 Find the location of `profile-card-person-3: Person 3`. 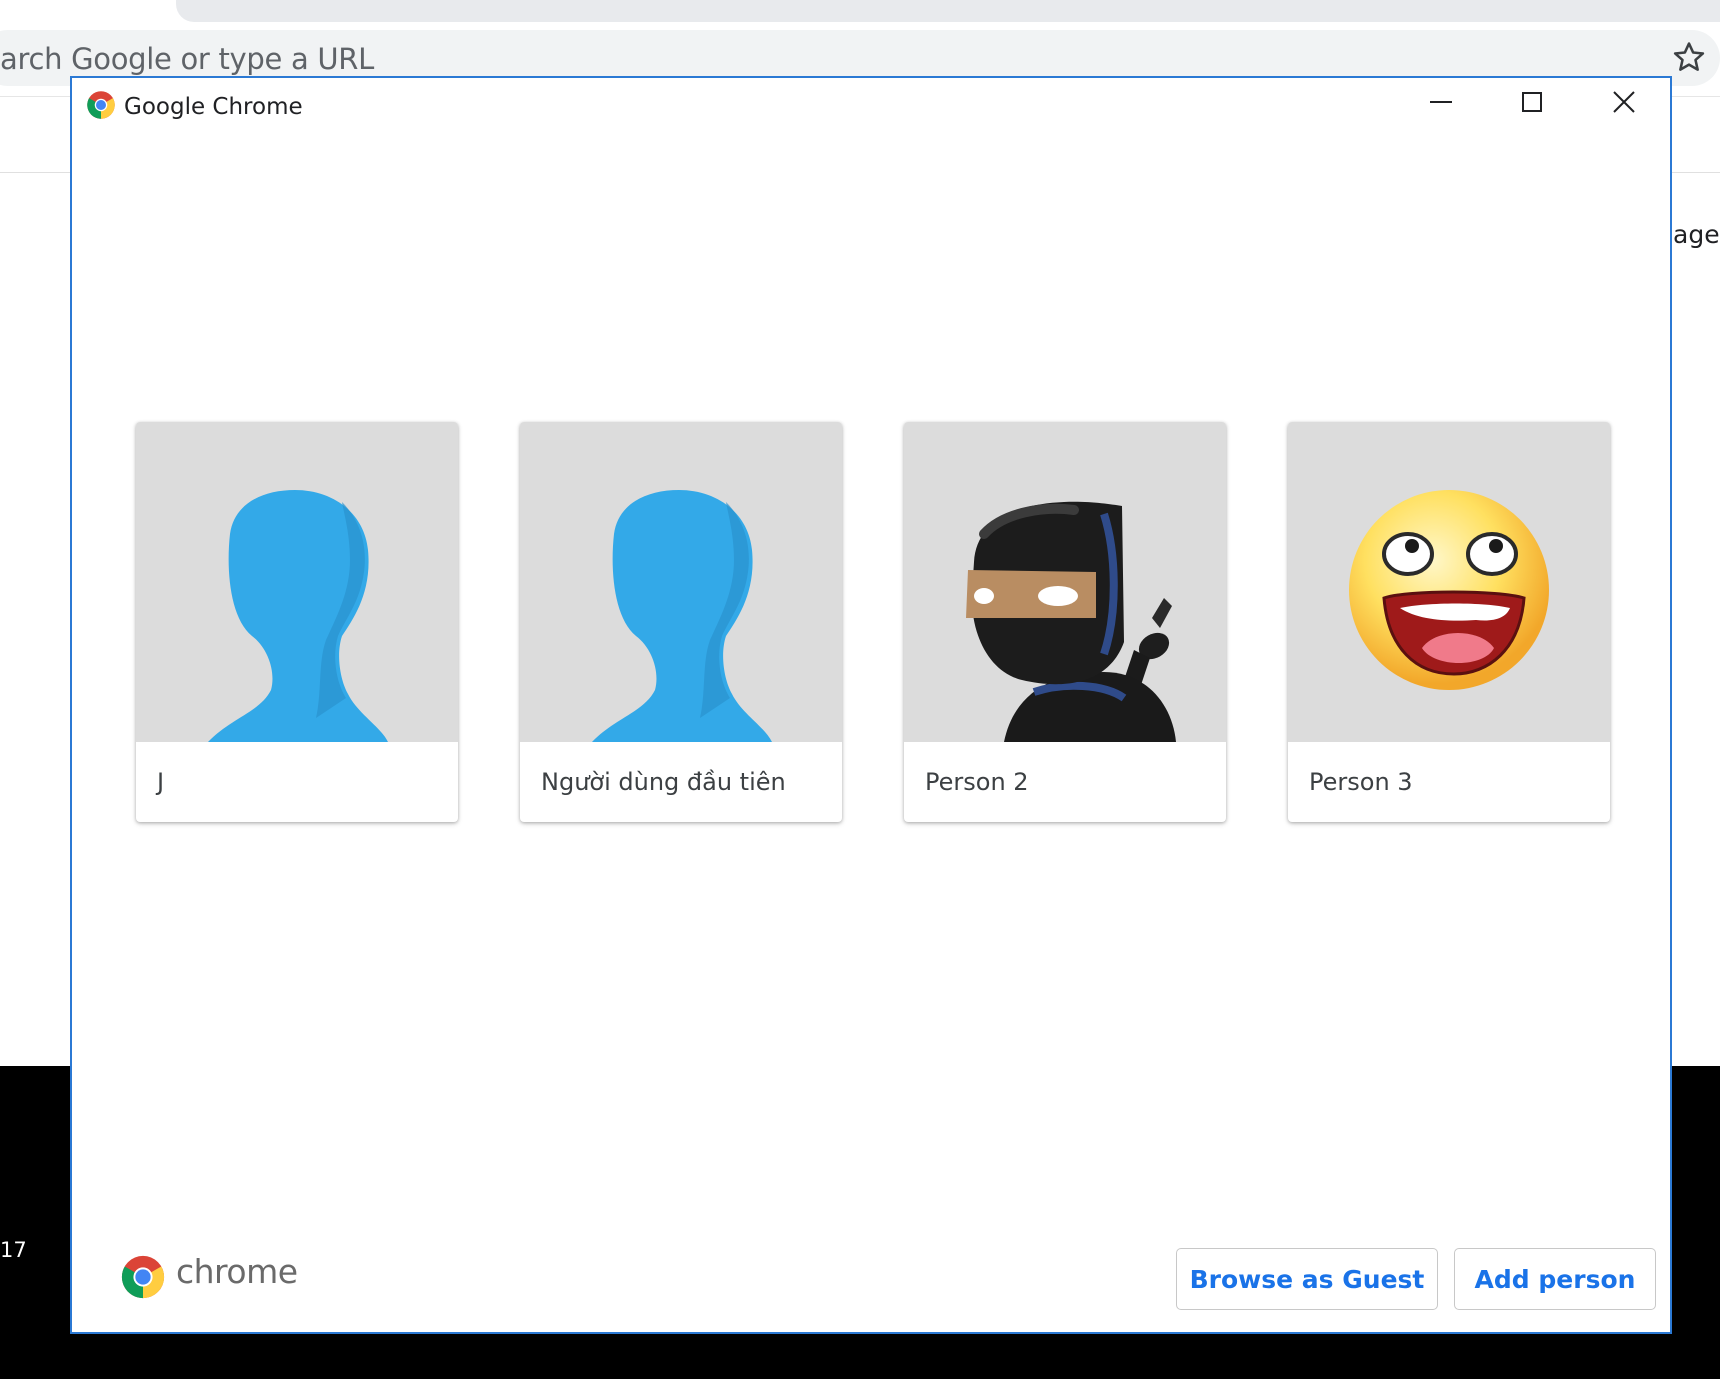

profile-card-person-3: Person 3 is located at coordinates (1449, 622).